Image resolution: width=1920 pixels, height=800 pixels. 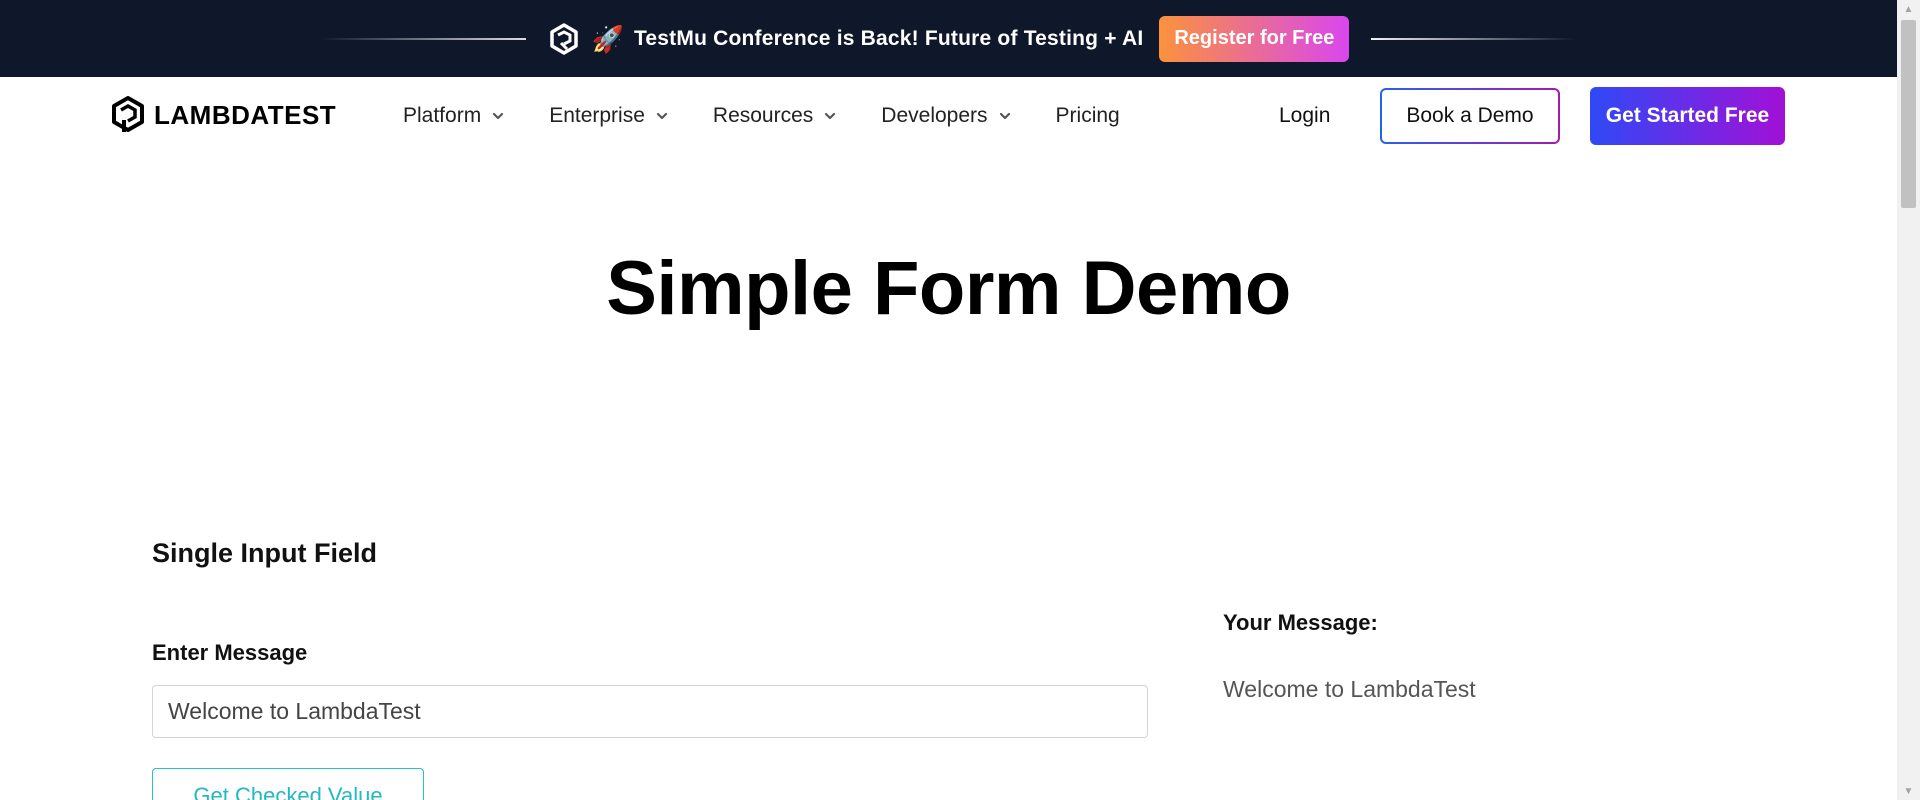 What do you see at coordinates (934, 115) in the screenshot?
I see `nav-item-label: Developers` at bounding box center [934, 115].